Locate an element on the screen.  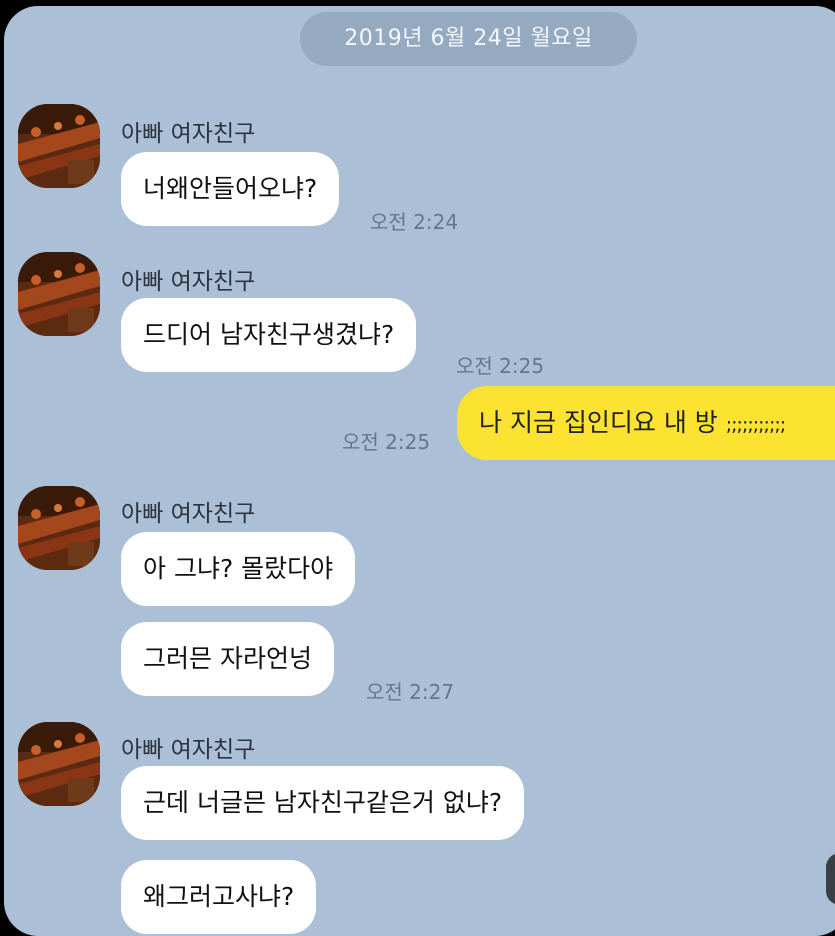
message-bubble: 근데 너글믄 남자친구같은거 없냐? is located at coordinates (323, 803).